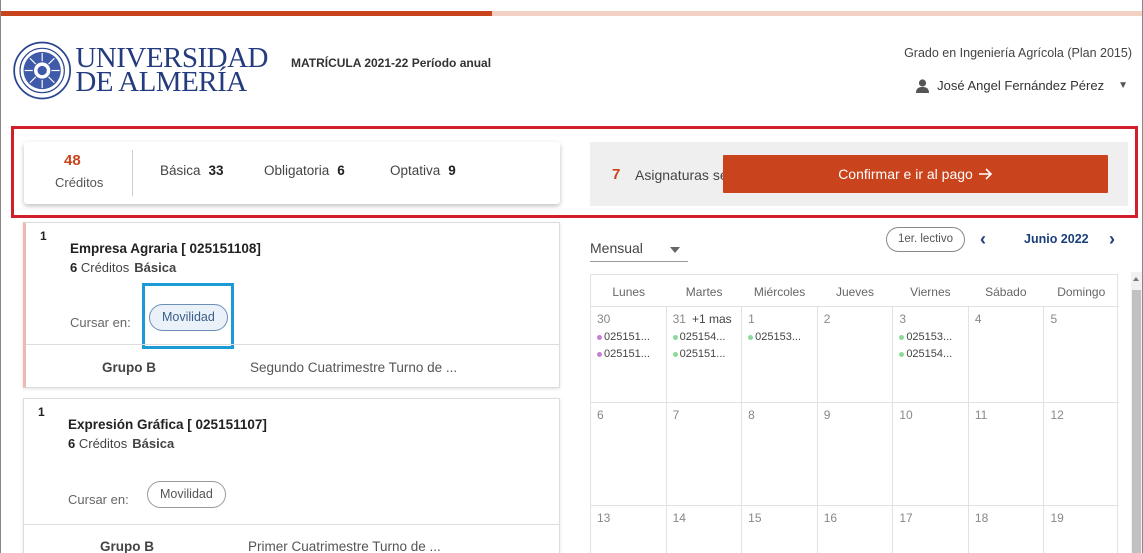 The image size is (1143, 553). I want to click on arrow-right-icon, so click(985, 174).